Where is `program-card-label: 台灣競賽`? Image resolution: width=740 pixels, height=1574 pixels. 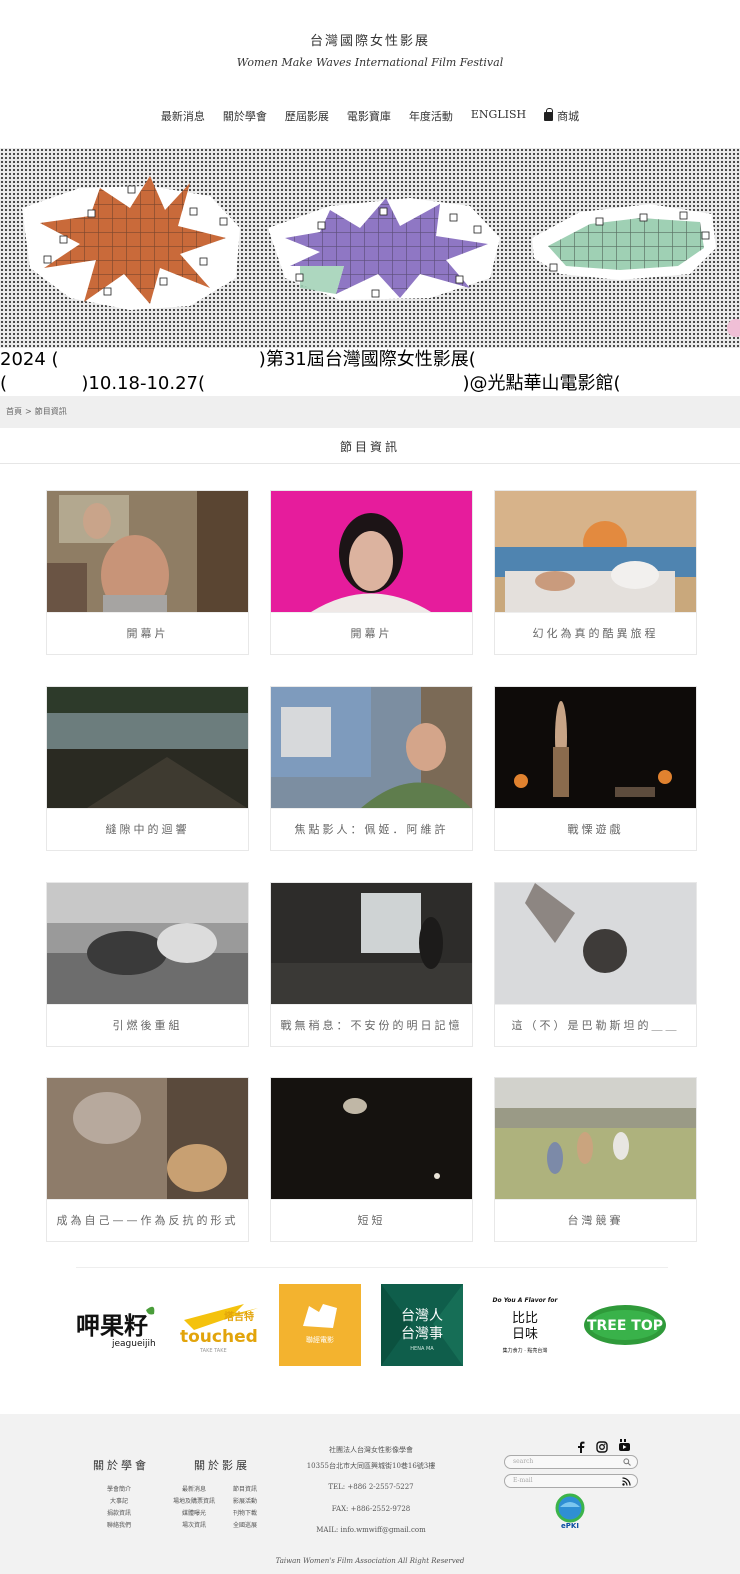
program-card-label: 台灣競賽 is located at coordinates (595, 1220).